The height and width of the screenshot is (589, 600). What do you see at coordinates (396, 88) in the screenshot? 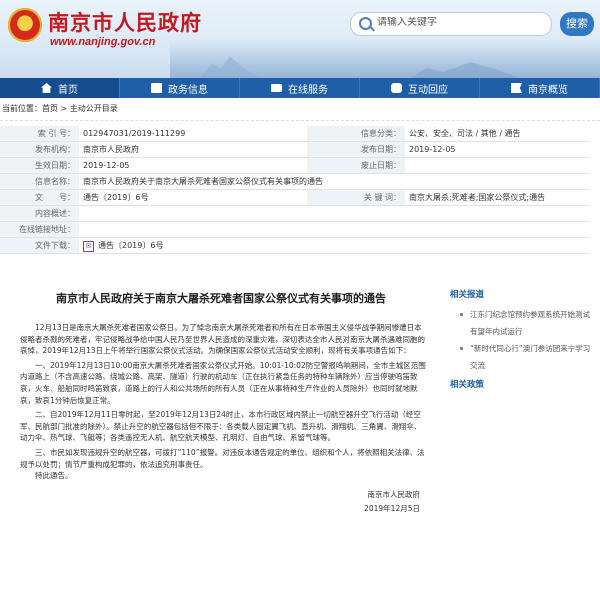
I see `chat-icon` at bounding box center [396, 88].